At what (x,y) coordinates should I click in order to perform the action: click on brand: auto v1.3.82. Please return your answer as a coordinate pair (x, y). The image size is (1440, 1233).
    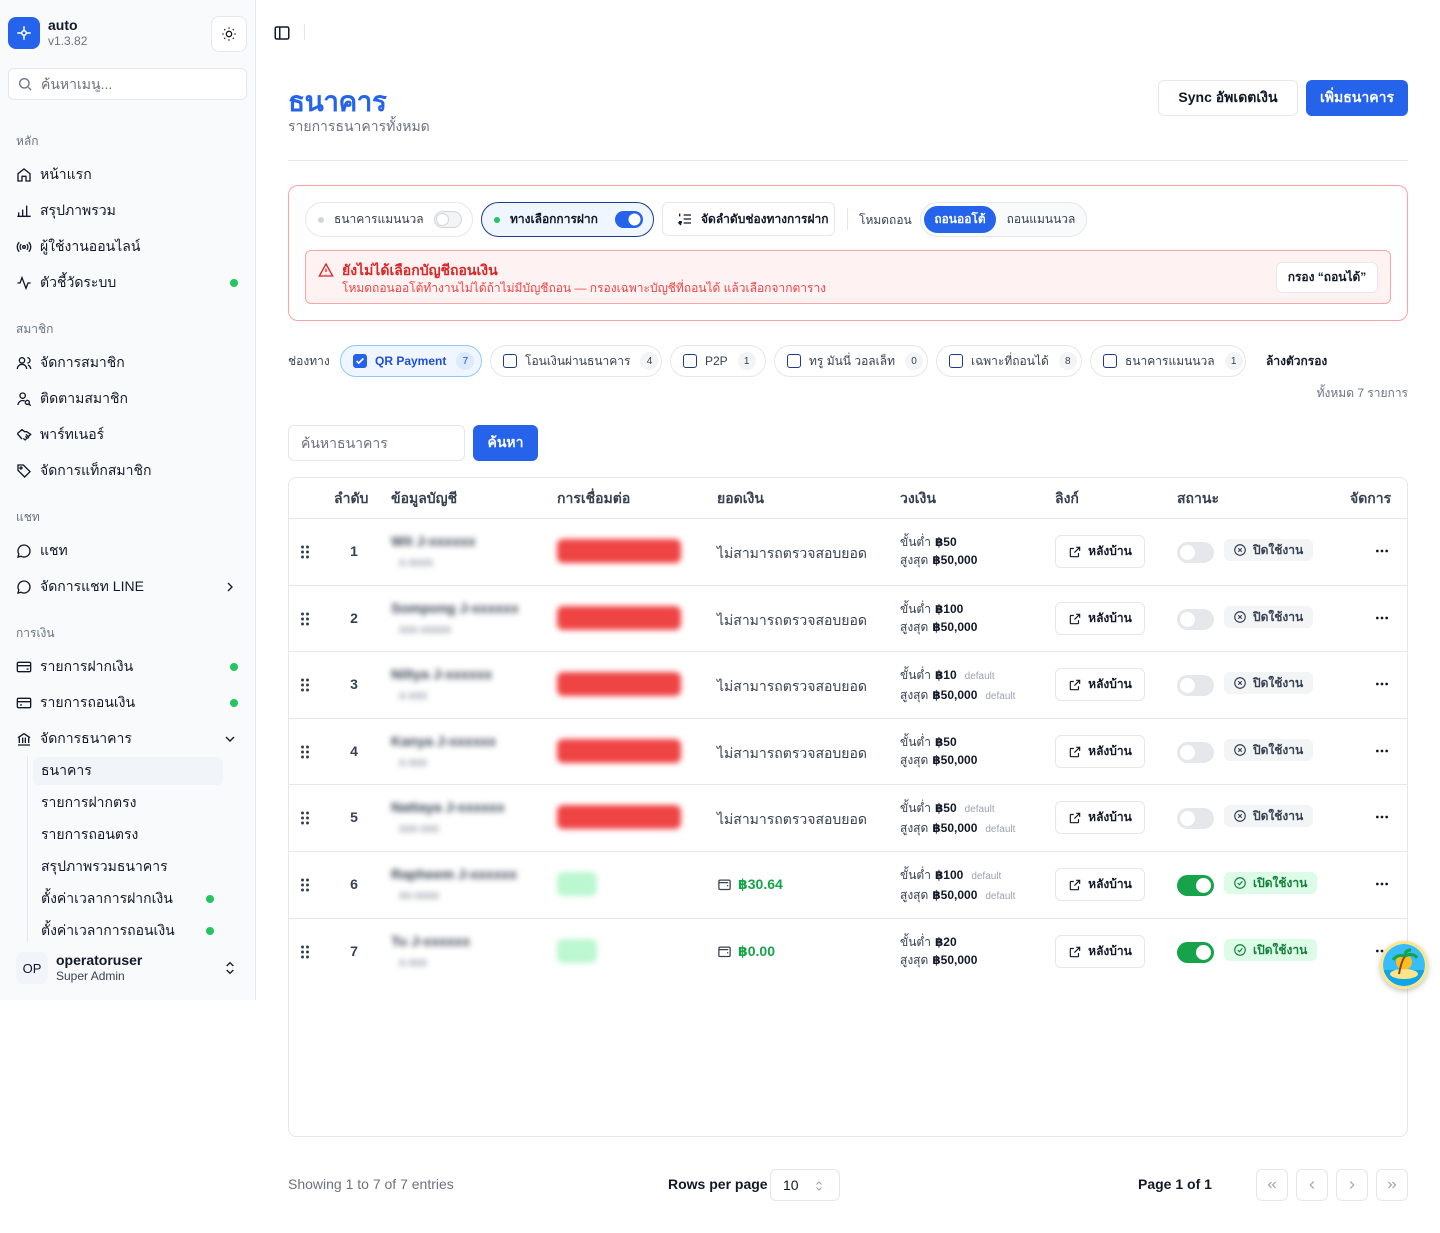
    Looking at the image, I should click on (47, 33).